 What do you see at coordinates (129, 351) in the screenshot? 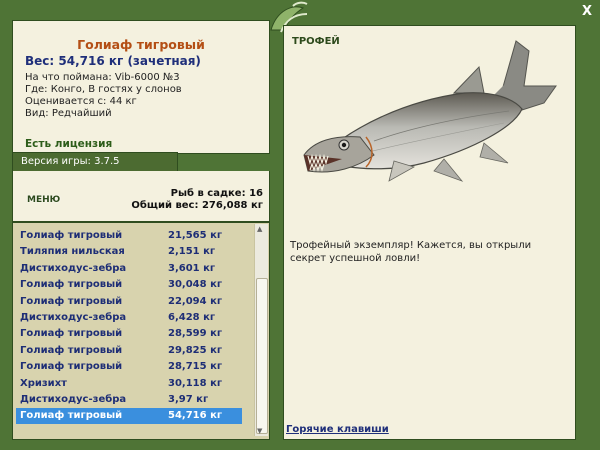
I see `catch-list-row: Голиаф тигровый 29,825 кг` at bounding box center [129, 351].